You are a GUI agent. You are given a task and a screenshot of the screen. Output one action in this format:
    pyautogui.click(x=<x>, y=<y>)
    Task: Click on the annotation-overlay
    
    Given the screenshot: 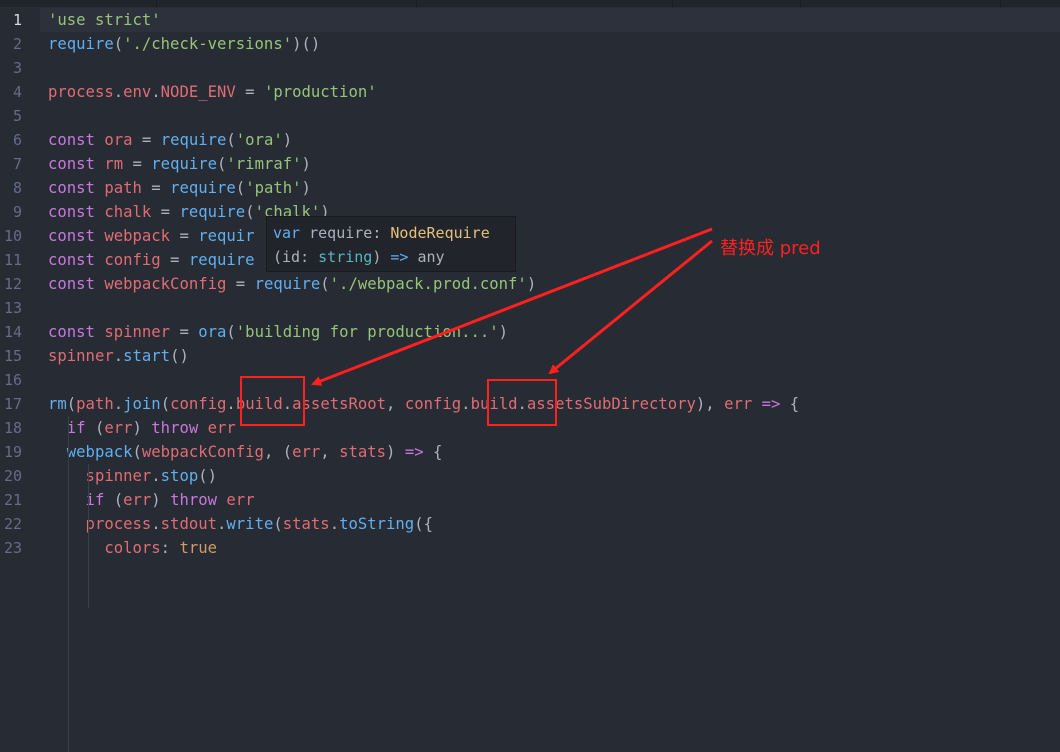 What is the action you would take?
    pyautogui.click(x=476, y=326)
    